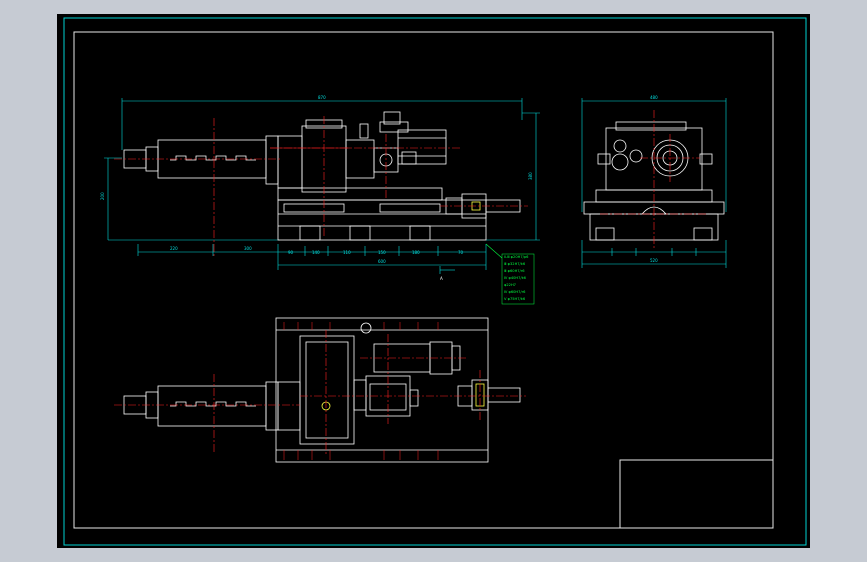  Describe the element at coordinates (515, 264) in the screenshot. I see `note-2: Ⅲ φ32H7/k6` at that location.